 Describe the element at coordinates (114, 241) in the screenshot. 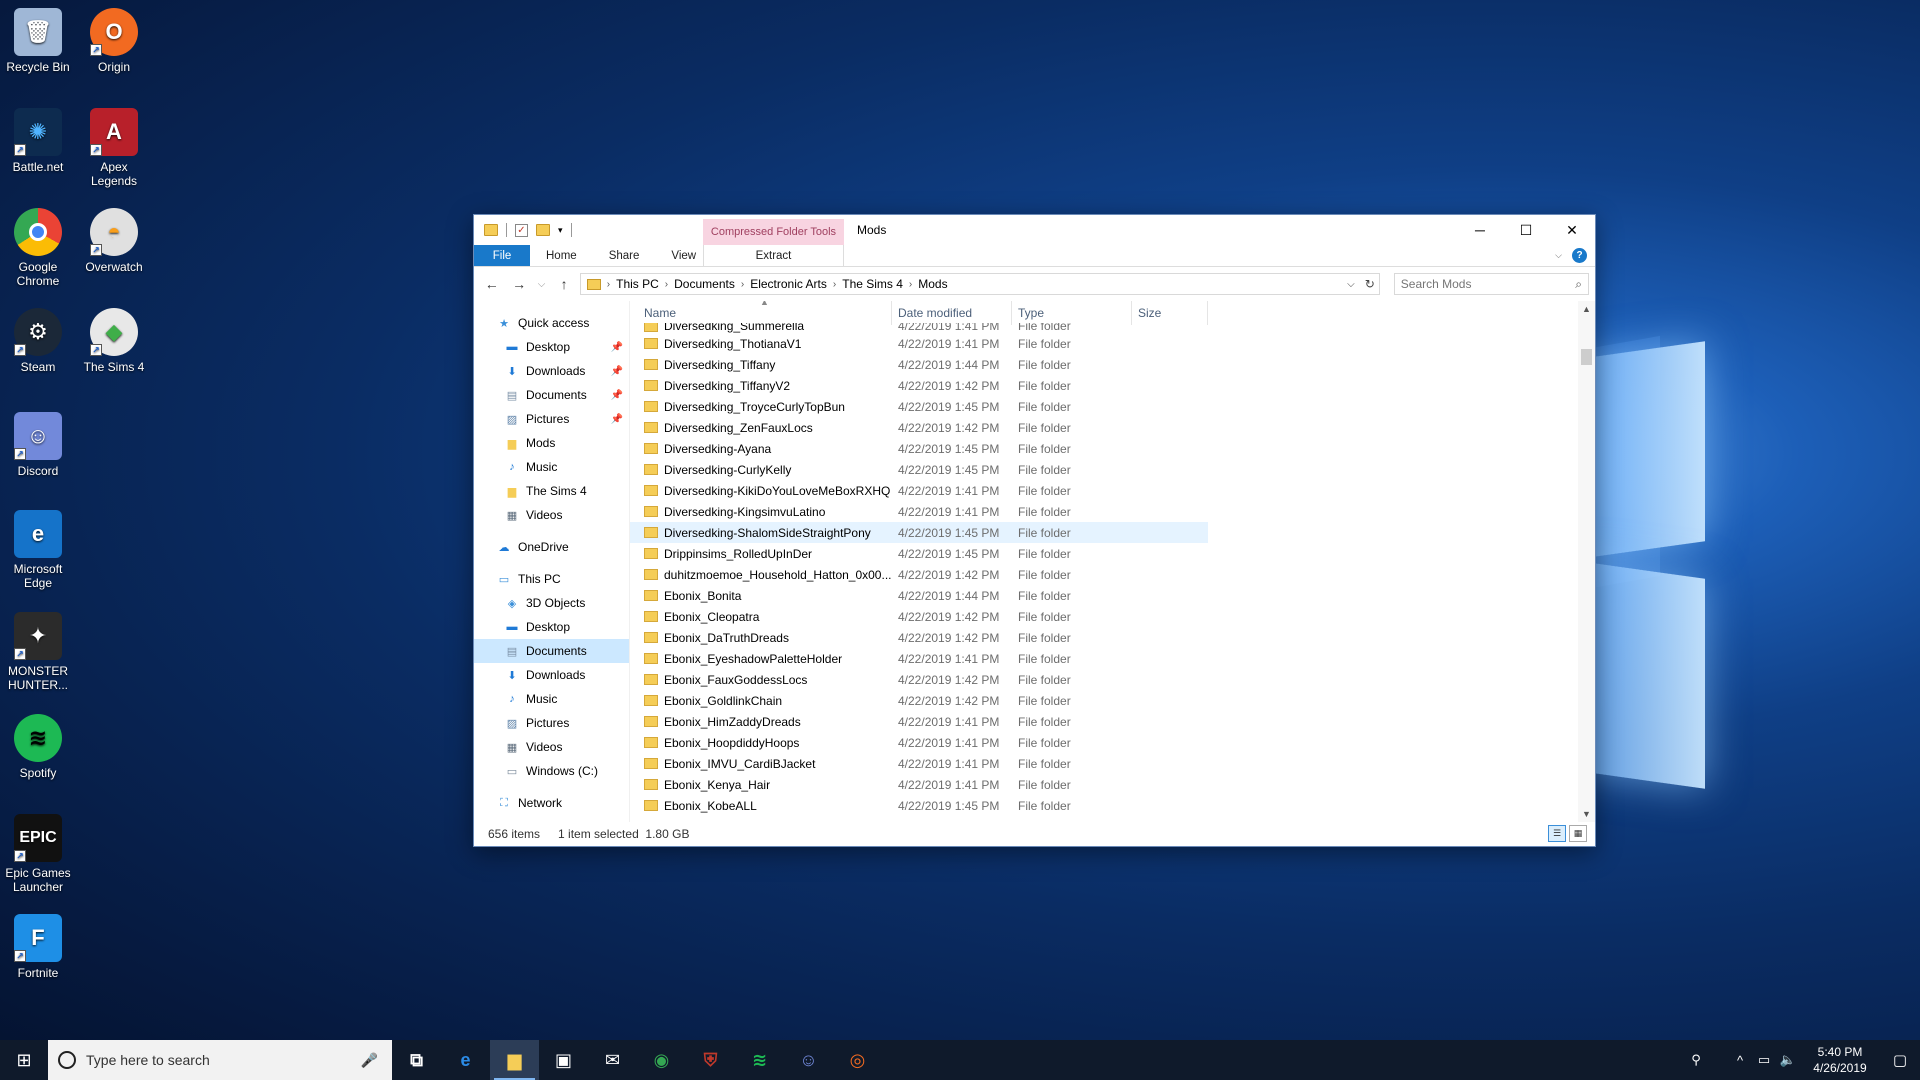

I see `desktop-icon-overwatch: ◓ ↗ Overwatch` at that location.